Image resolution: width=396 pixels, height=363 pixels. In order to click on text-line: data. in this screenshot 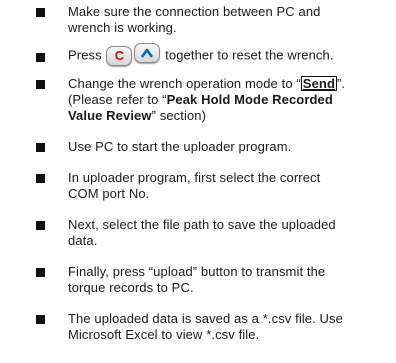, I will do `click(83, 240)`.